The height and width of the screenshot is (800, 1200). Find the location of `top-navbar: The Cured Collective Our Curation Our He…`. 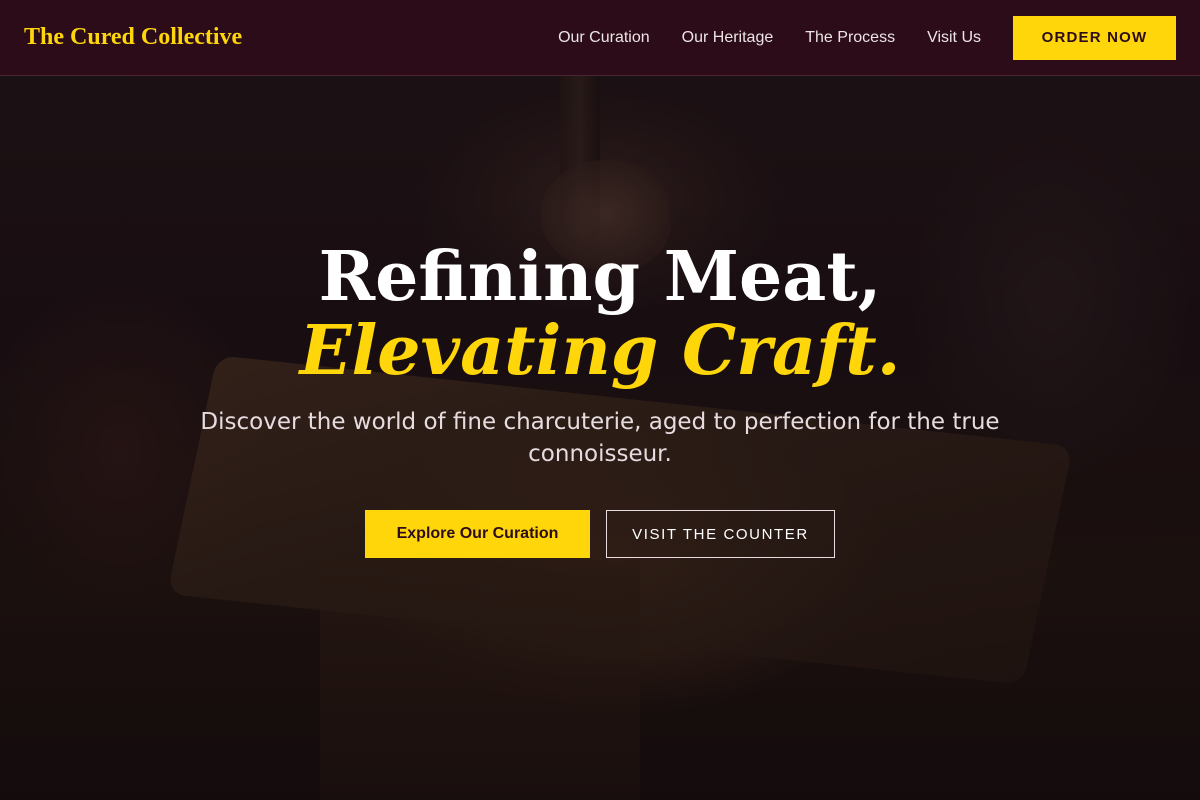

top-navbar: The Cured Collective Our Curation Our He… is located at coordinates (600, 38).